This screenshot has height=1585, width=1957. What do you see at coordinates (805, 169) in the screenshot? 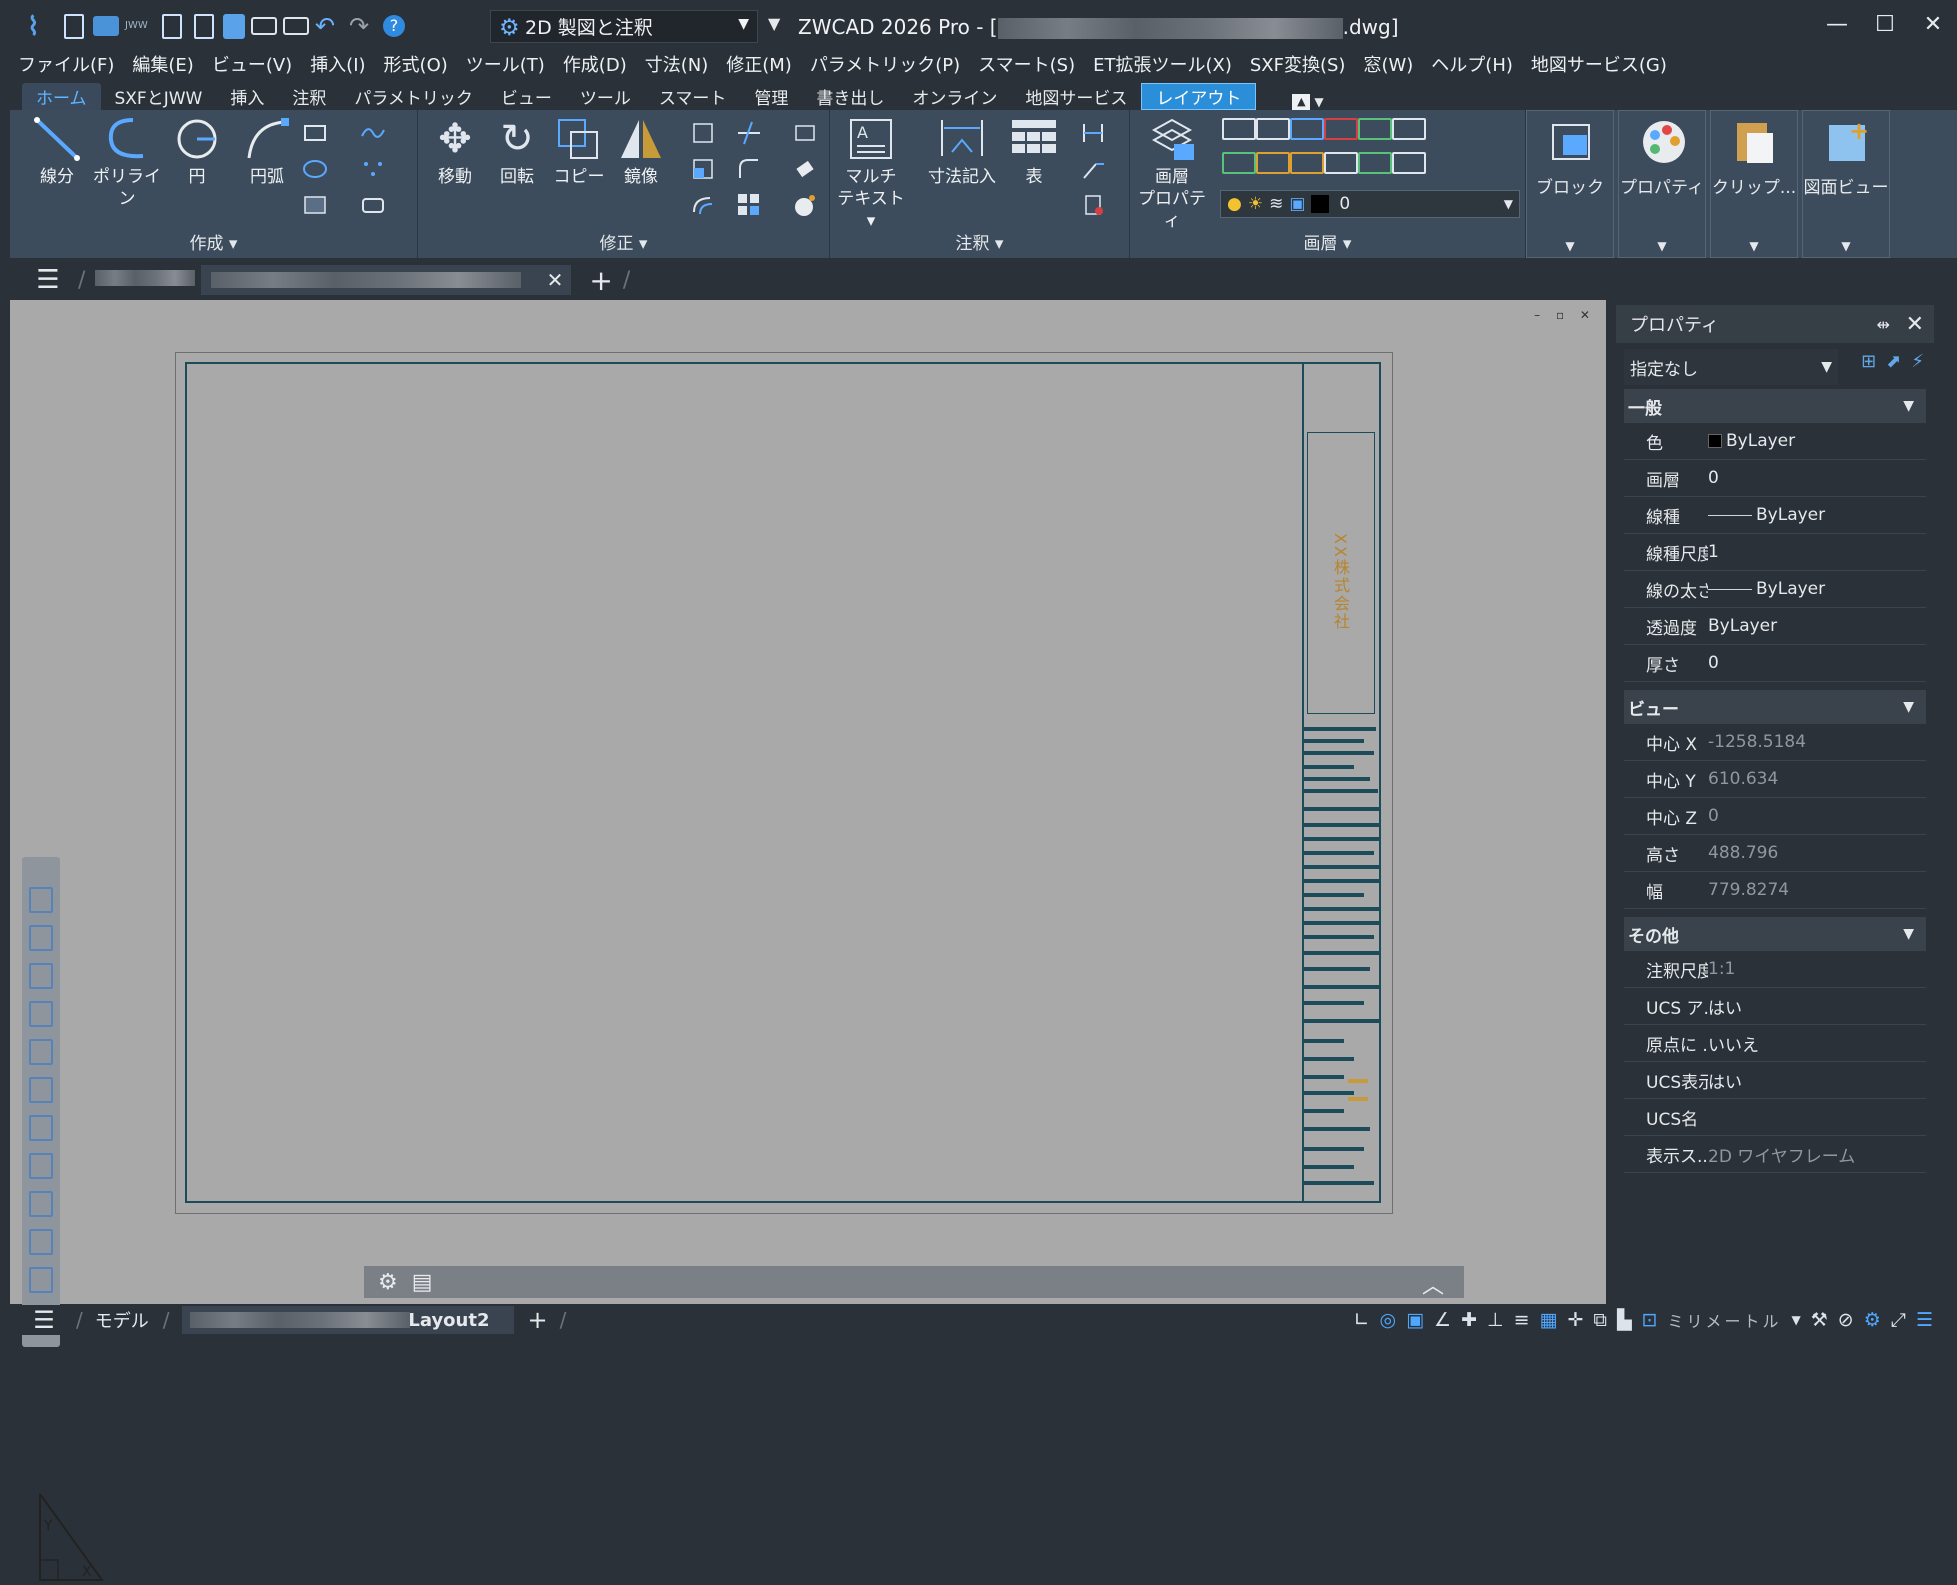
I see `erase-icon` at bounding box center [805, 169].